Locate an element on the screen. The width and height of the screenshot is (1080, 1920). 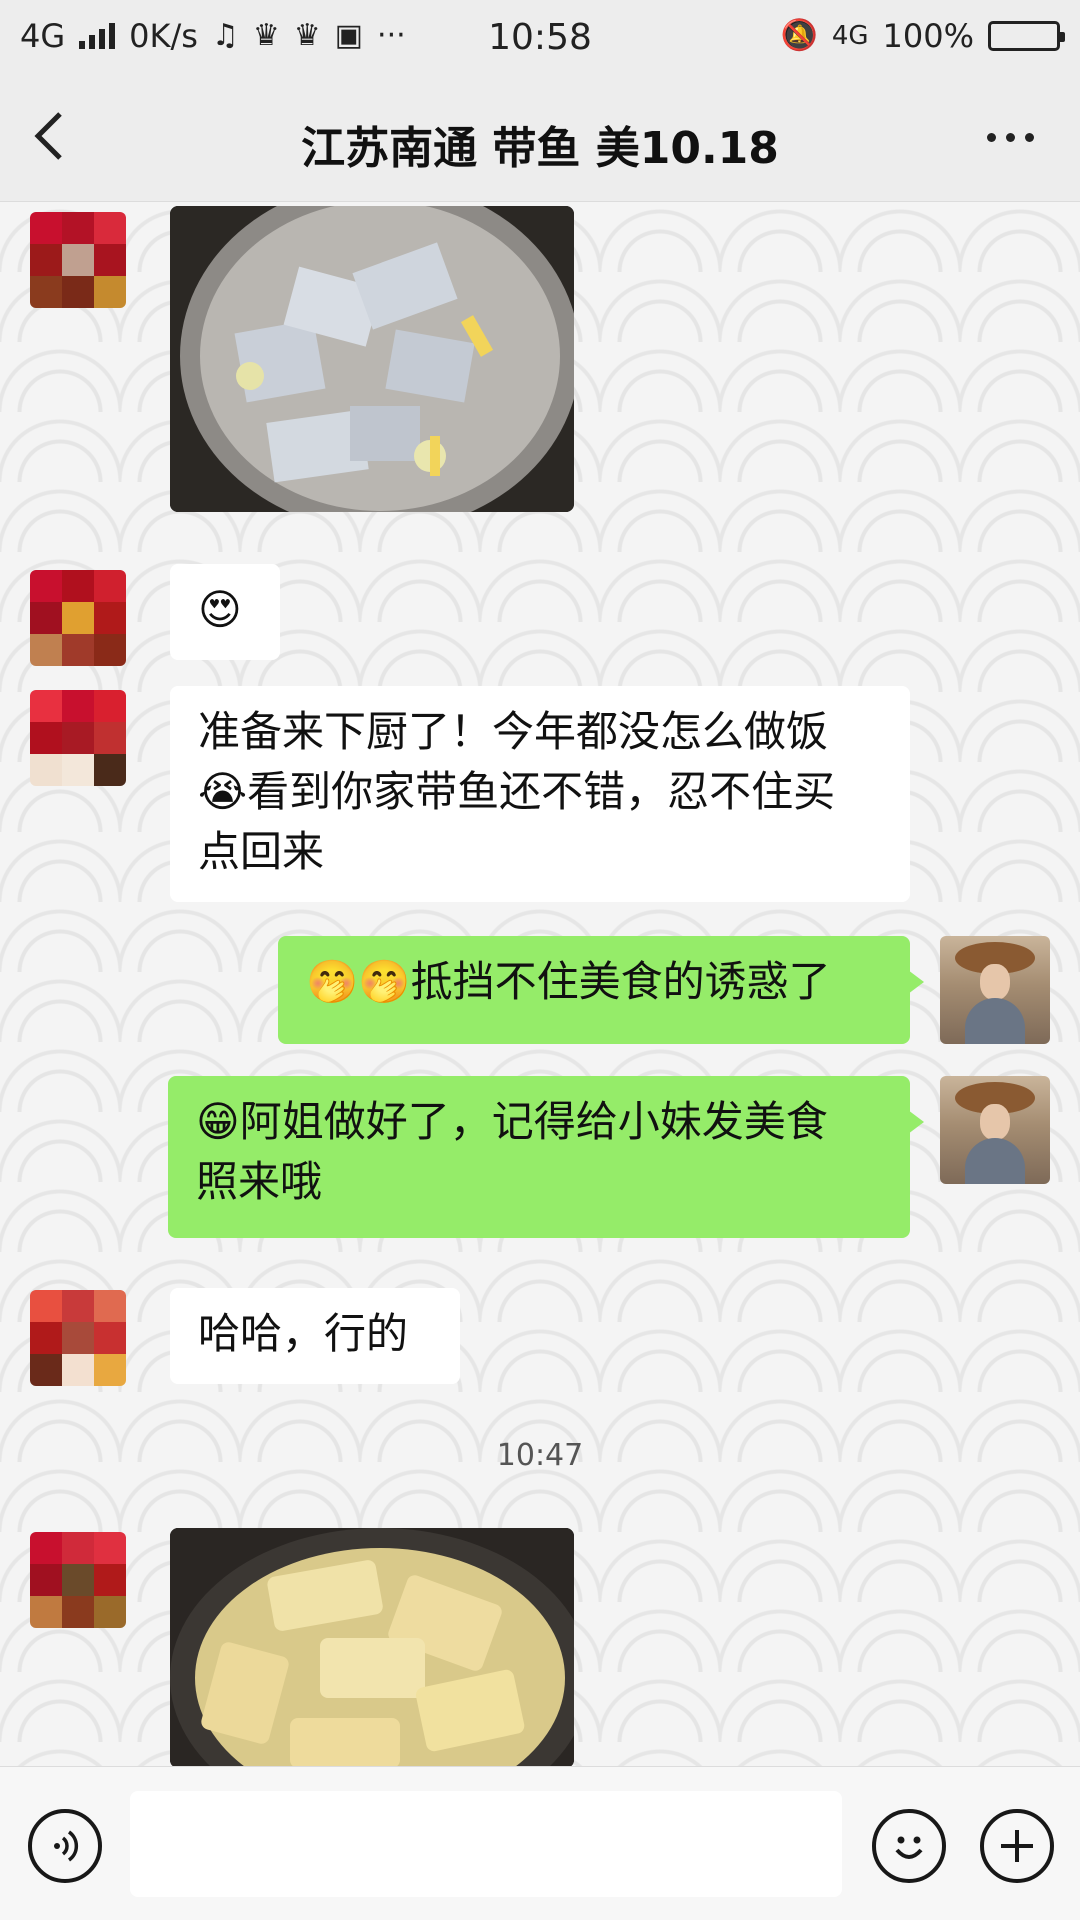
message-text-line: 😁阿姐做好了，记得给小妹发美食 is located at coordinates (512, 1121).